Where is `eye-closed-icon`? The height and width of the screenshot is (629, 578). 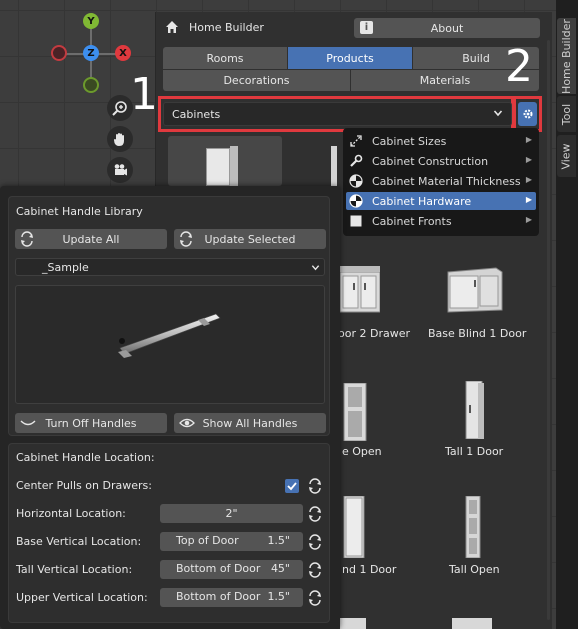 eye-closed-icon is located at coordinates (28, 424).